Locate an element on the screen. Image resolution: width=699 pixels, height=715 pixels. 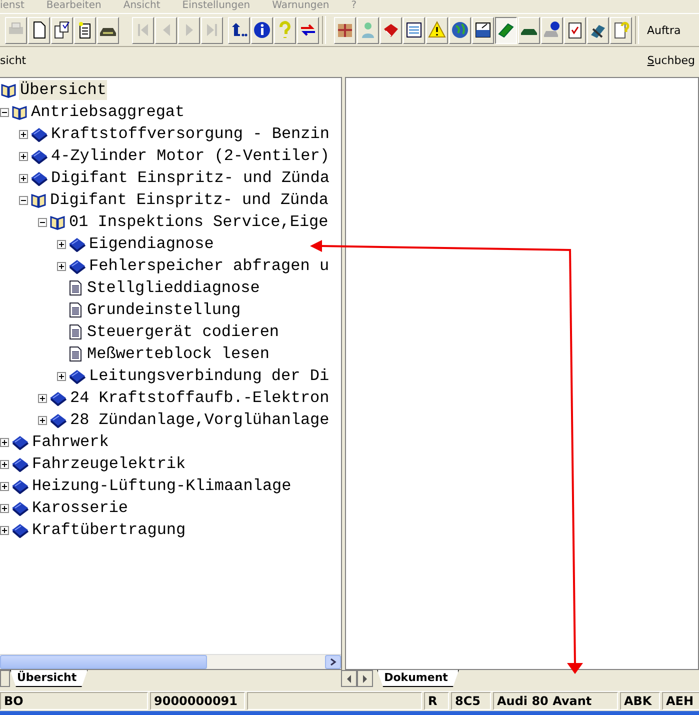
tree-item: 28 Zündanlage,Vorglühanlage is located at coordinates (199, 420).